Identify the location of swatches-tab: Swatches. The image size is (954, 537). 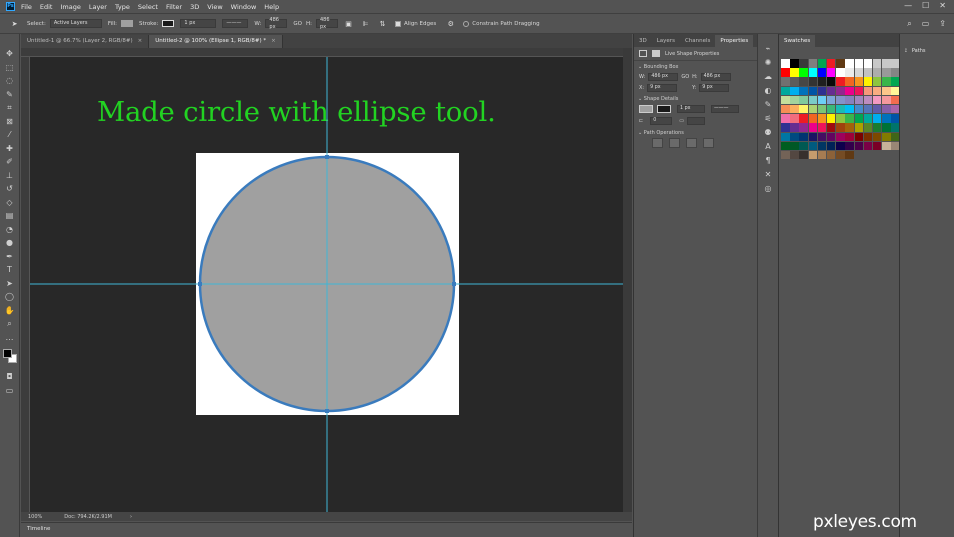
(797, 41).